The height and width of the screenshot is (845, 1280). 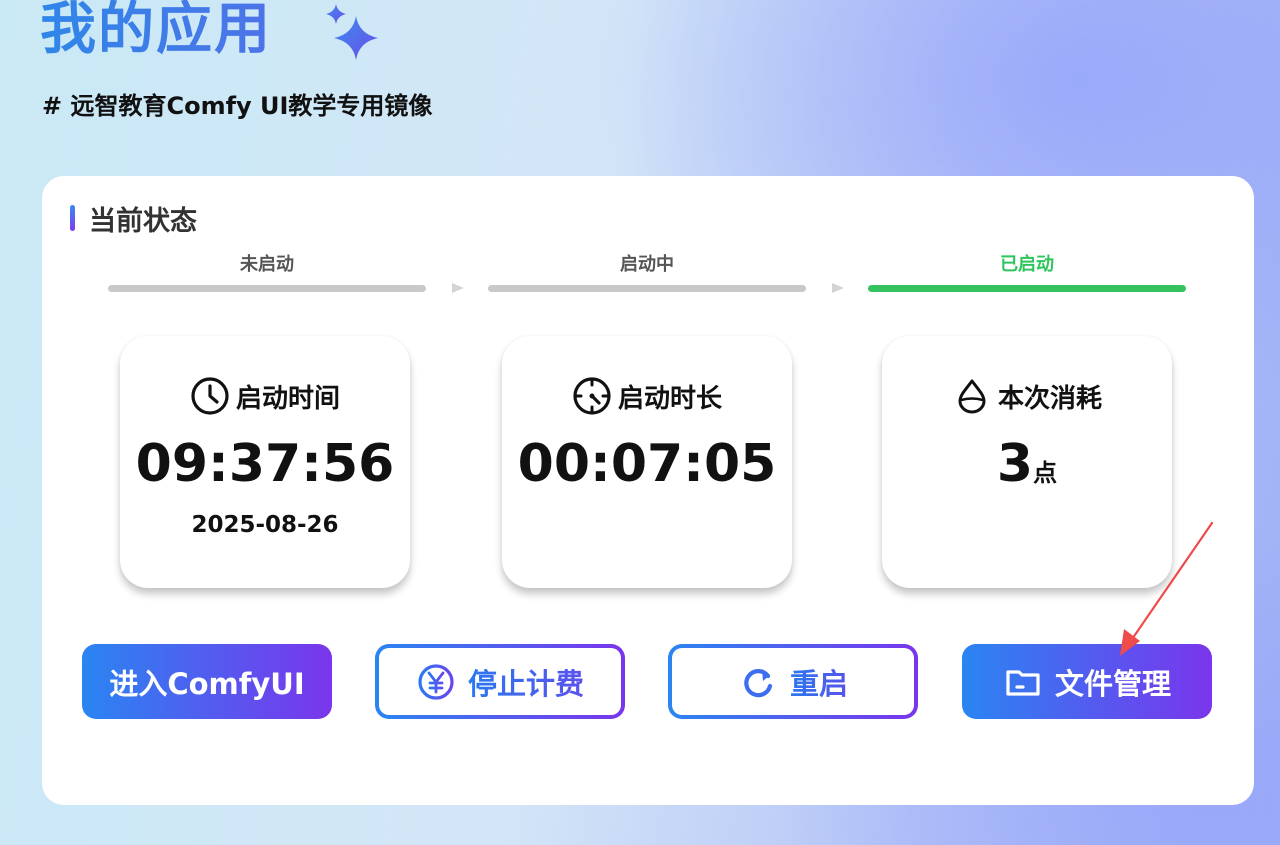 I want to click on stop-billing-button: 停止计费, so click(x=500, y=681).